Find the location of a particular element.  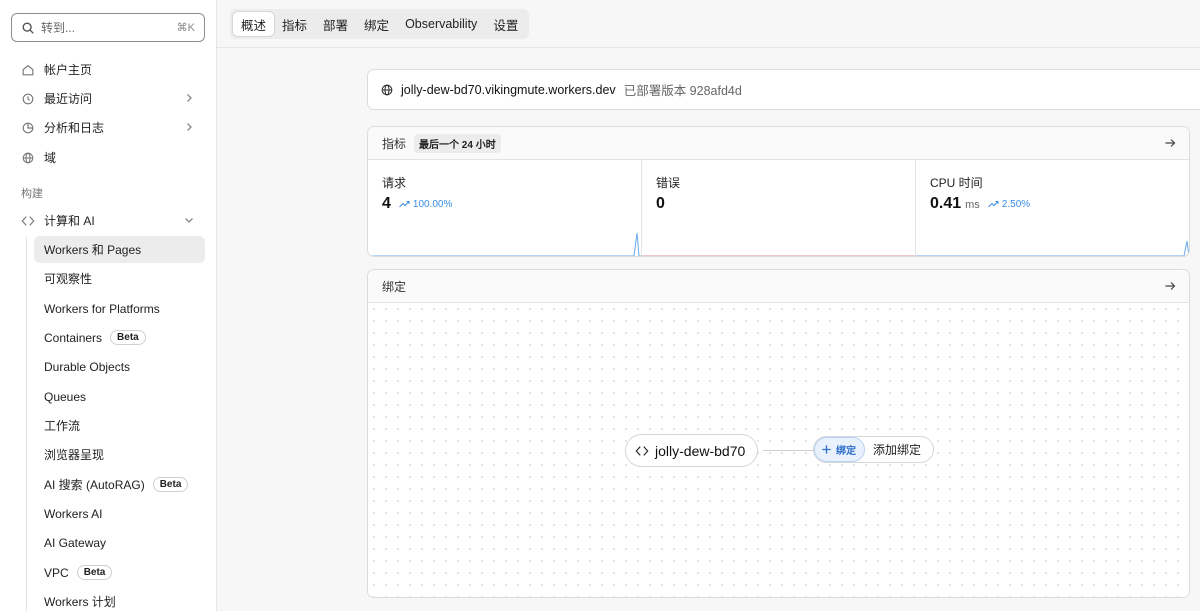

sidebar-item-ai-search: AI 搜索 (AutoRAG) Beta is located at coordinates (119, 484).